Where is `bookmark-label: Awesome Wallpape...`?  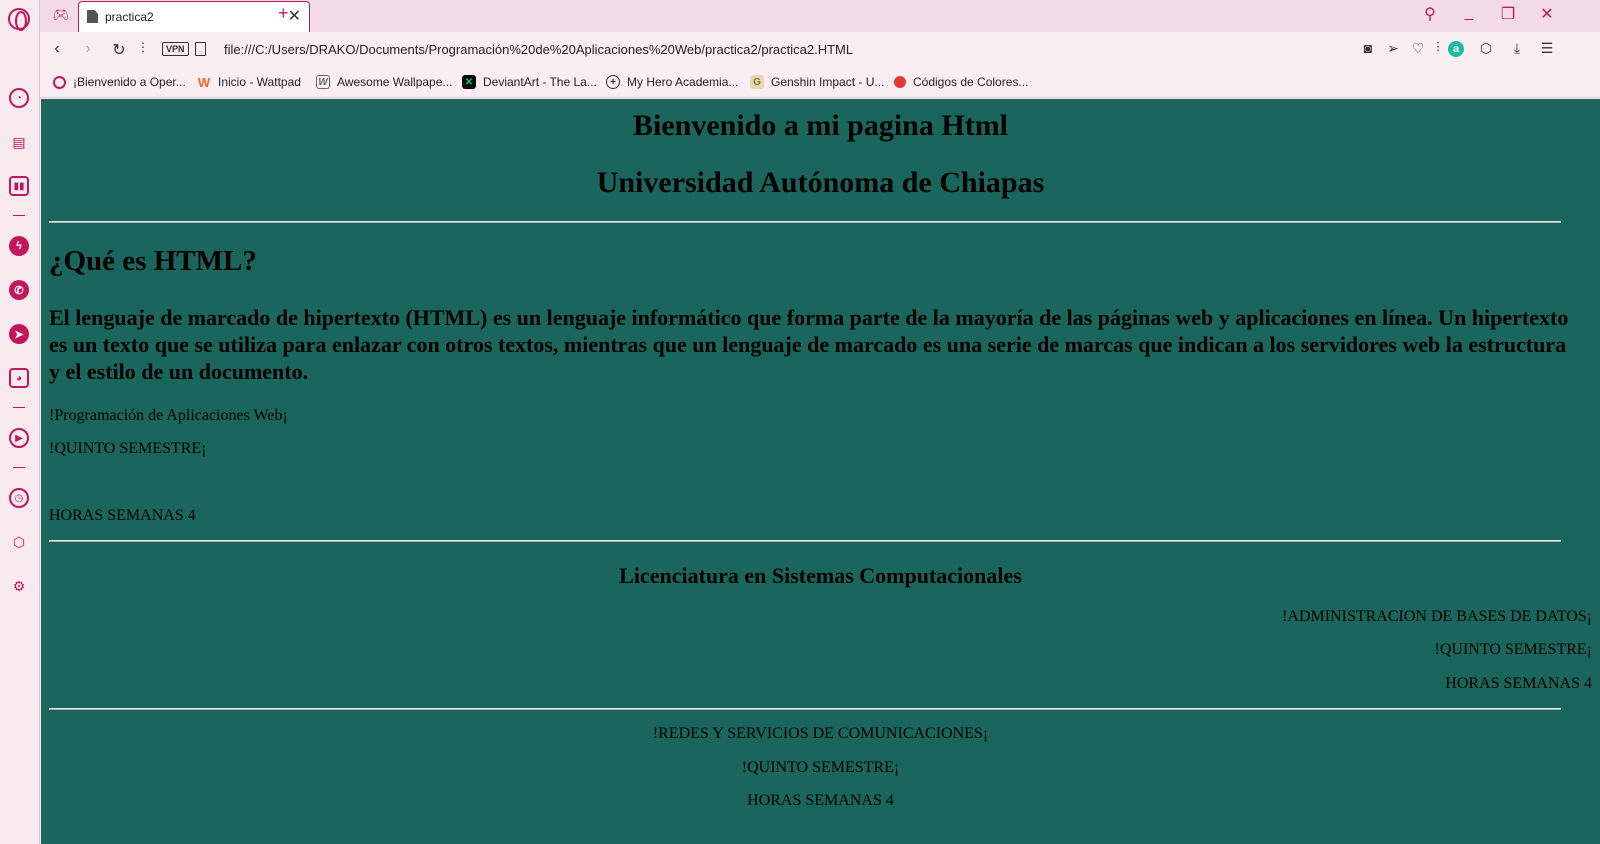
bookmark-label: Awesome Wallpape... is located at coordinates (395, 82).